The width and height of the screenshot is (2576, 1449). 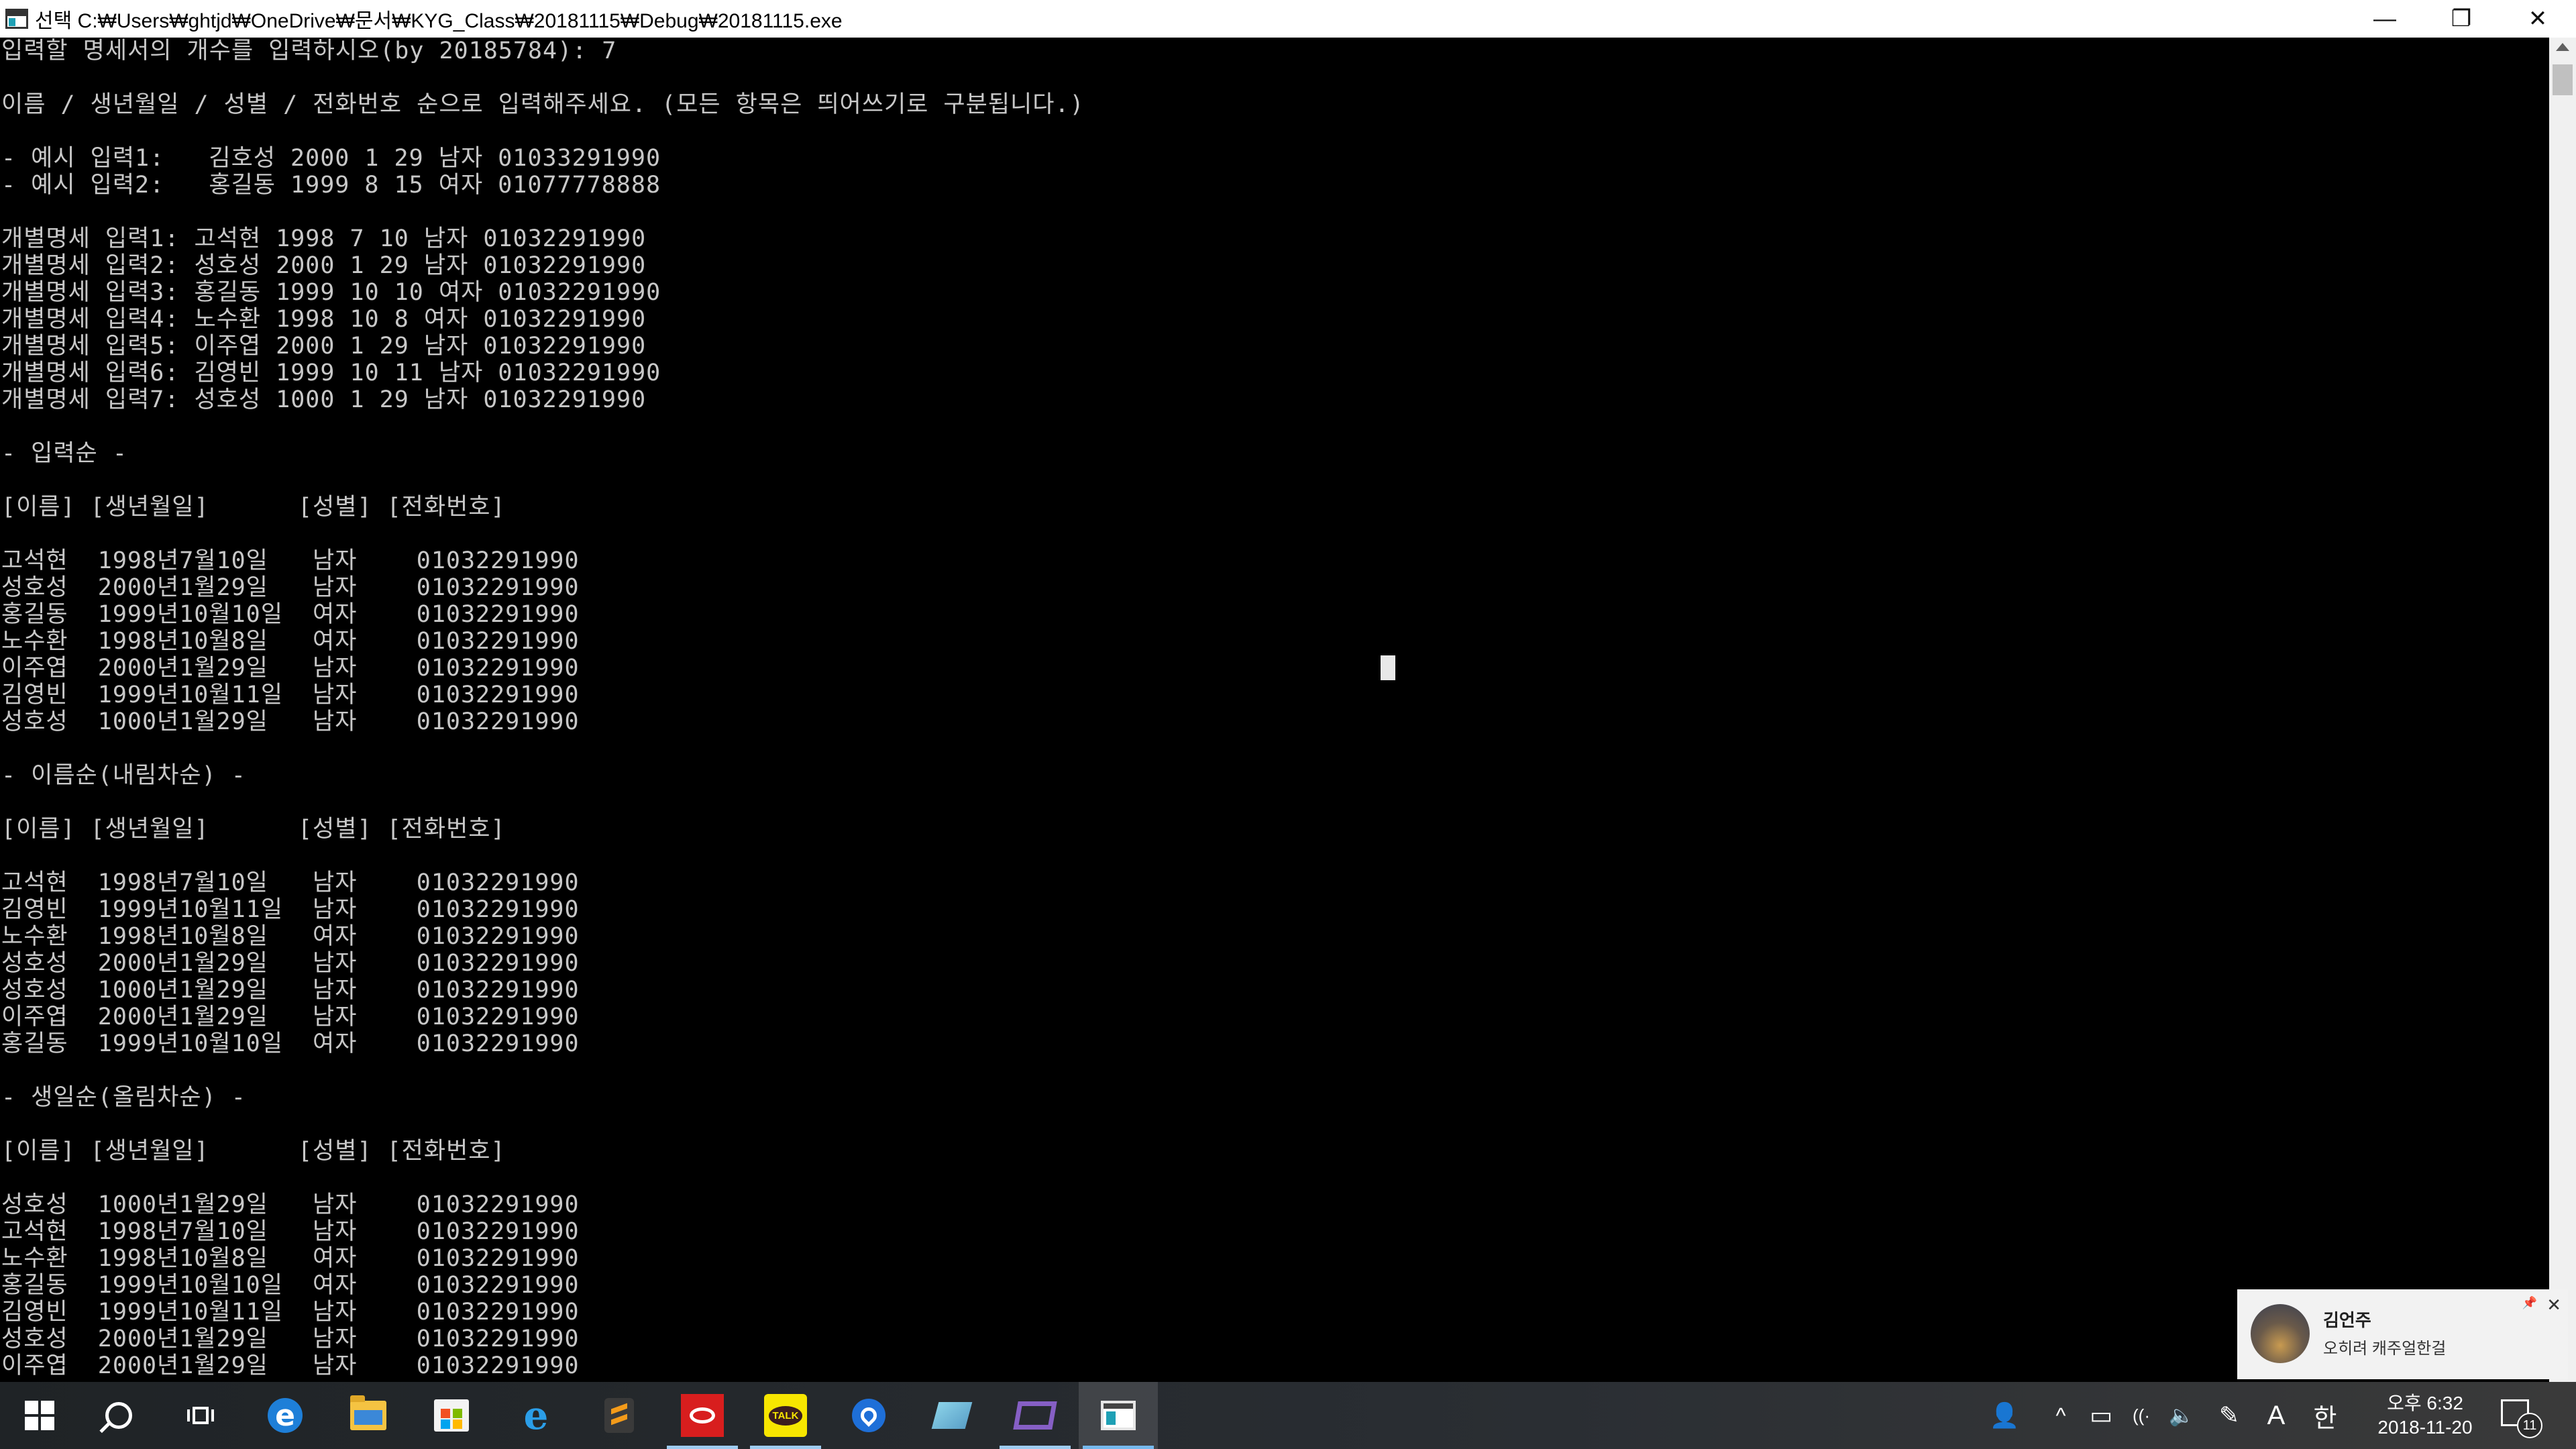 I want to click on store-icon, so click(x=451, y=1415).